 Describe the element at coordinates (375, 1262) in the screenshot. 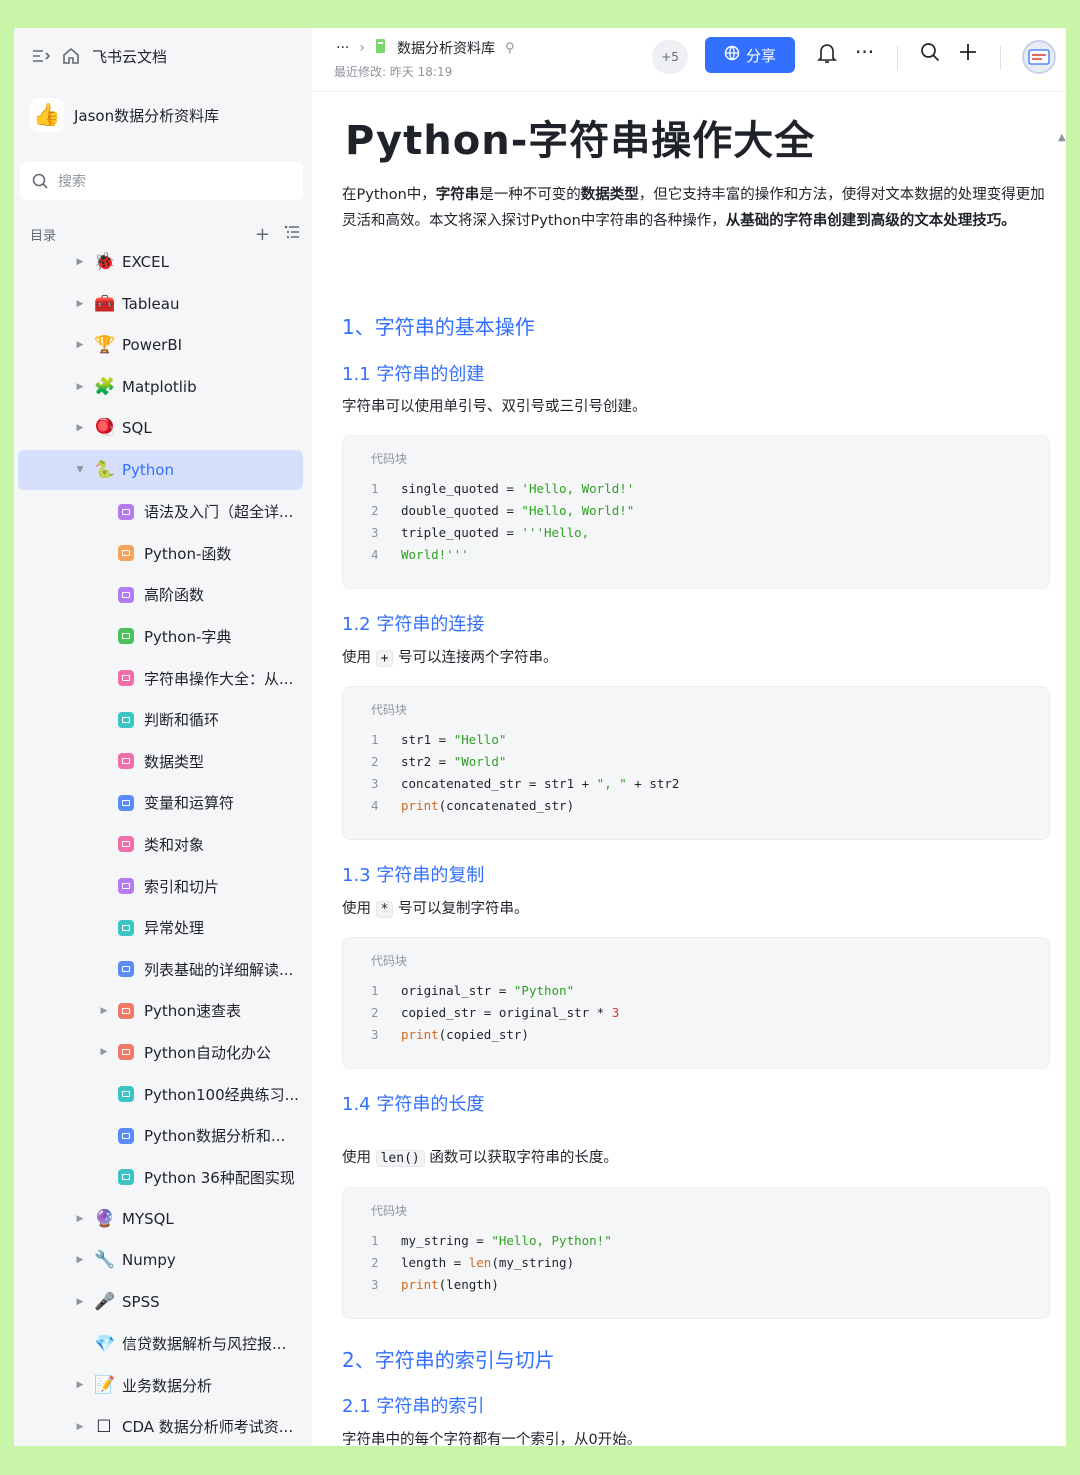

I see `line-number: 2` at that location.